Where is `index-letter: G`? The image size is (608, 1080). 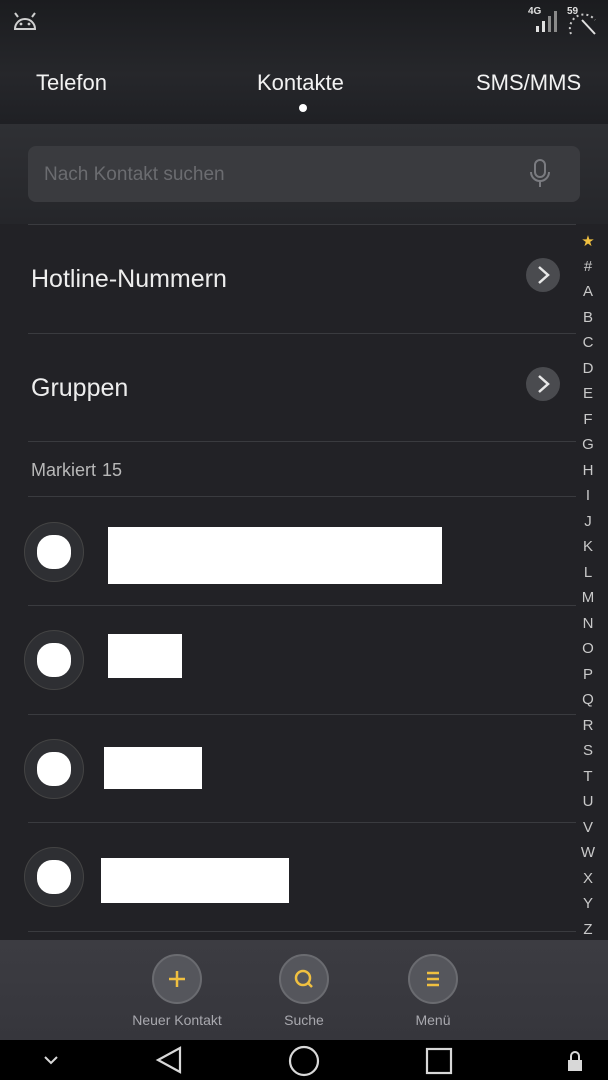
index-letter: G is located at coordinates (588, 444).